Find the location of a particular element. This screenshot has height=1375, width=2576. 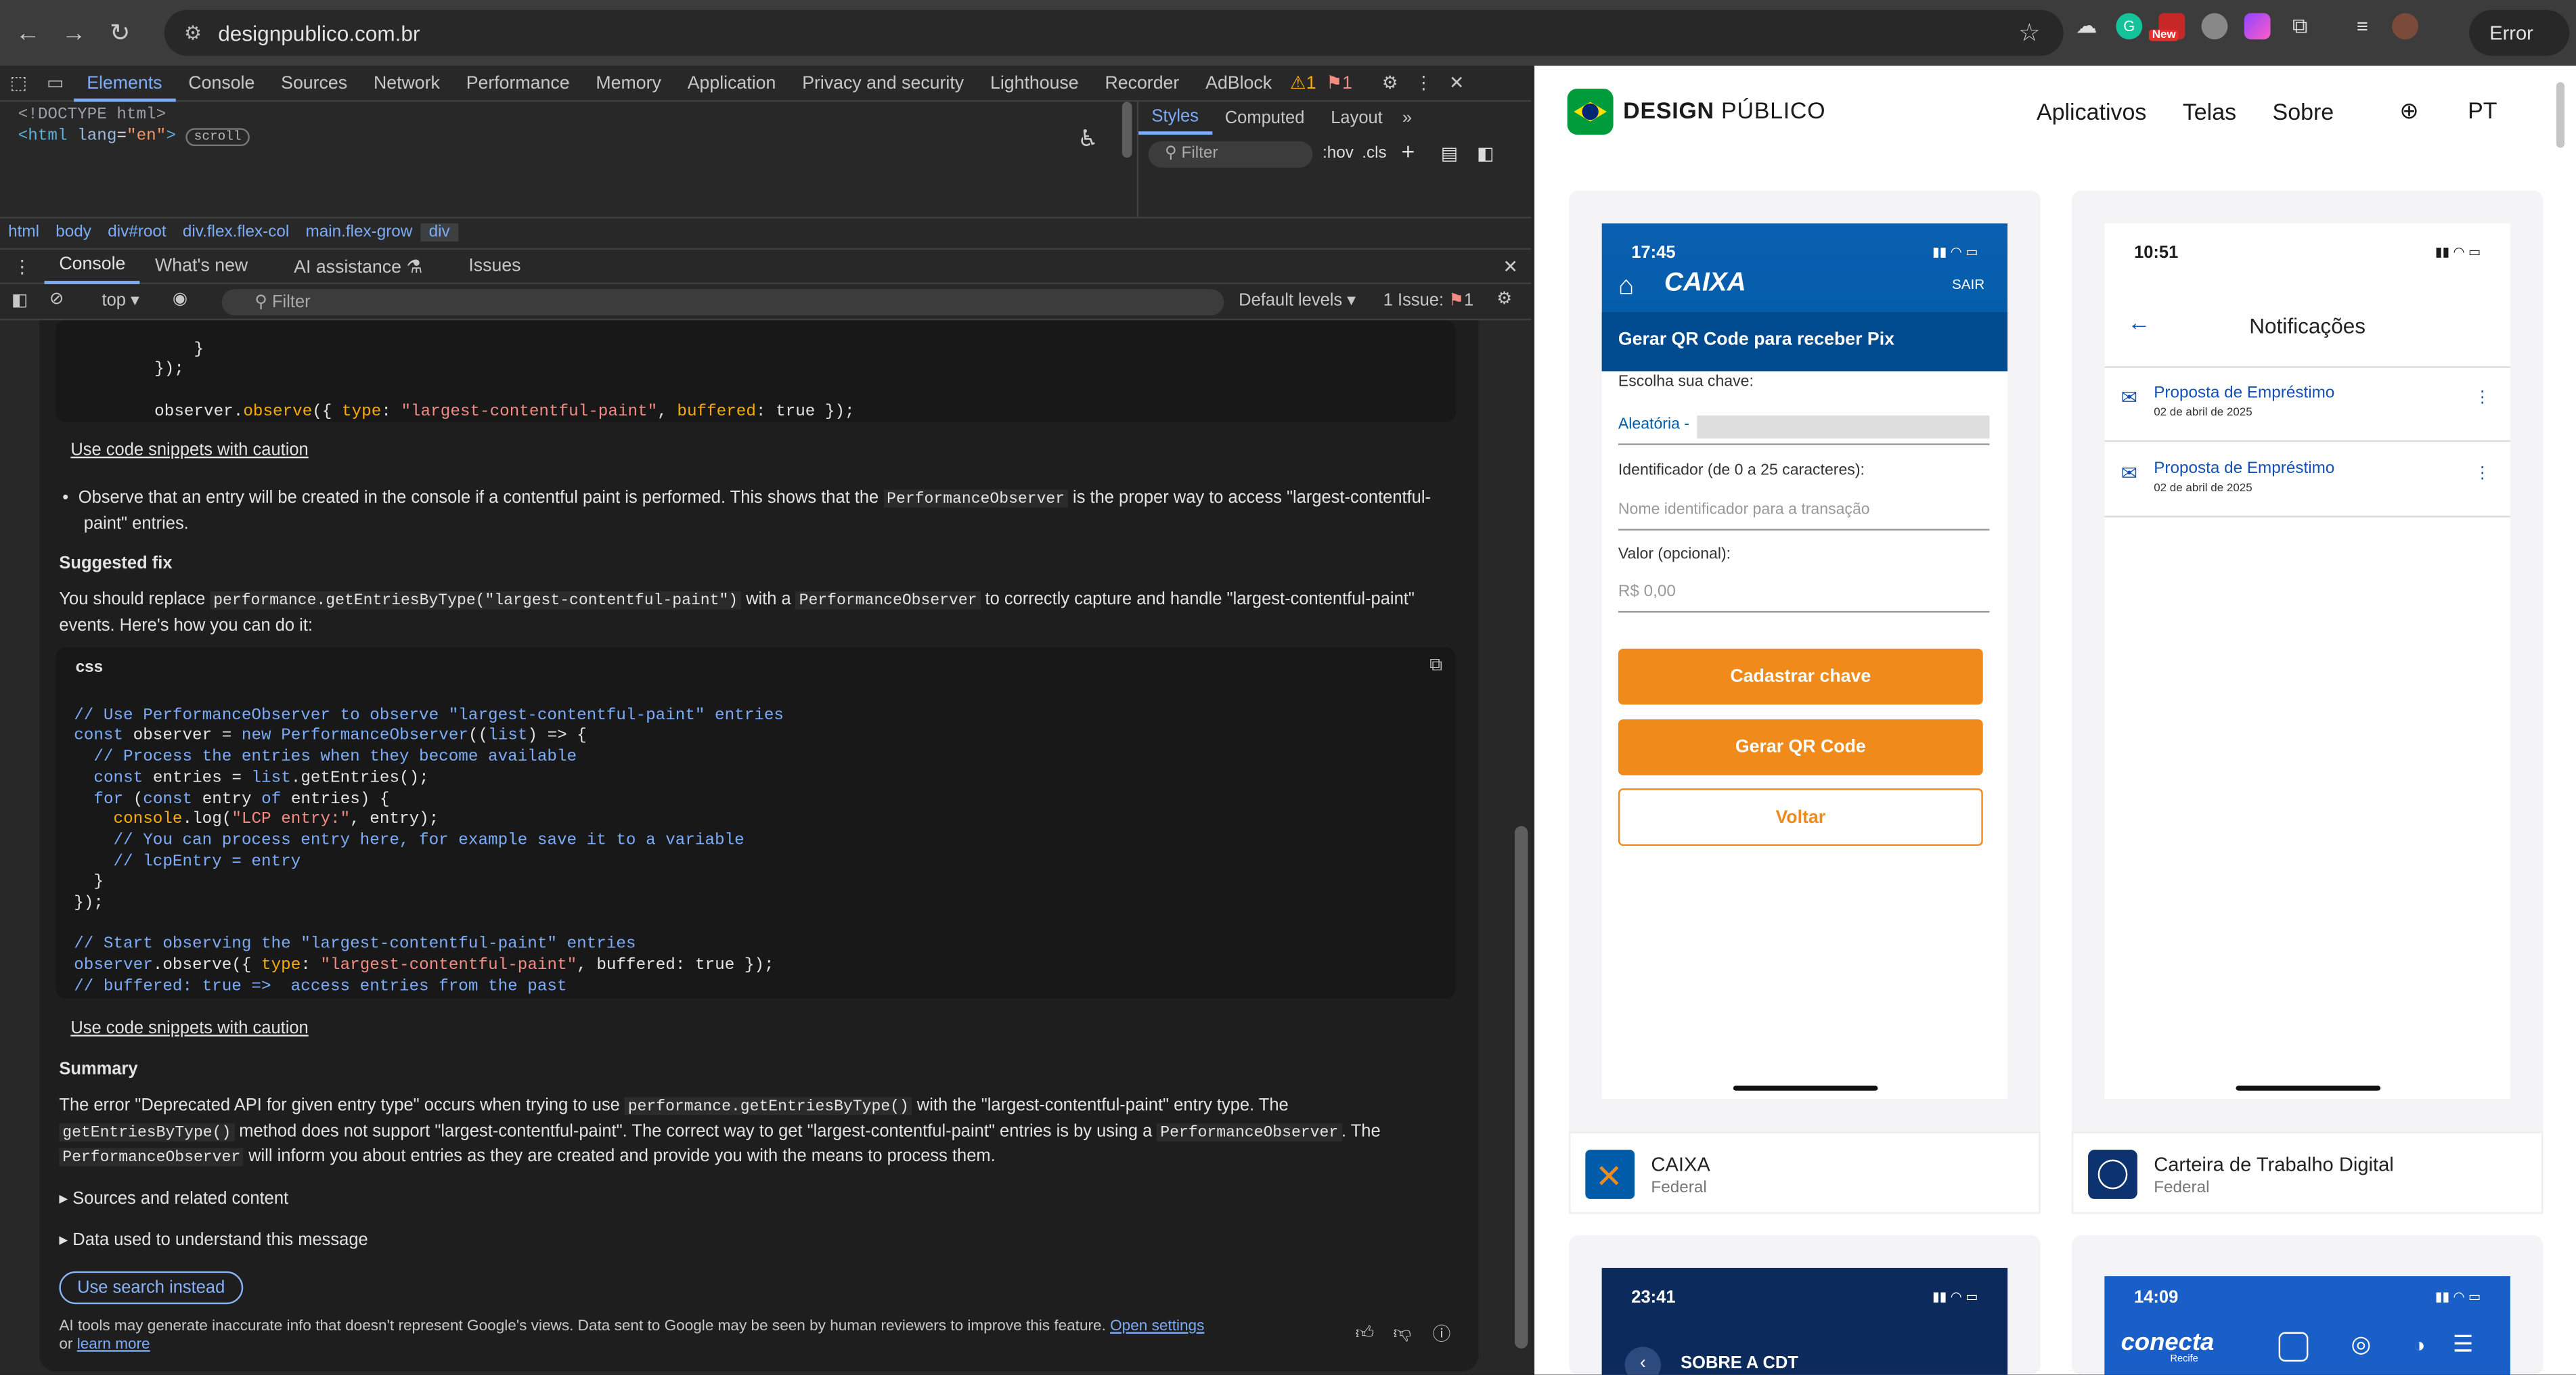

doctype-line: <!DOCTYPE html> is located at coordinates (92, 116).